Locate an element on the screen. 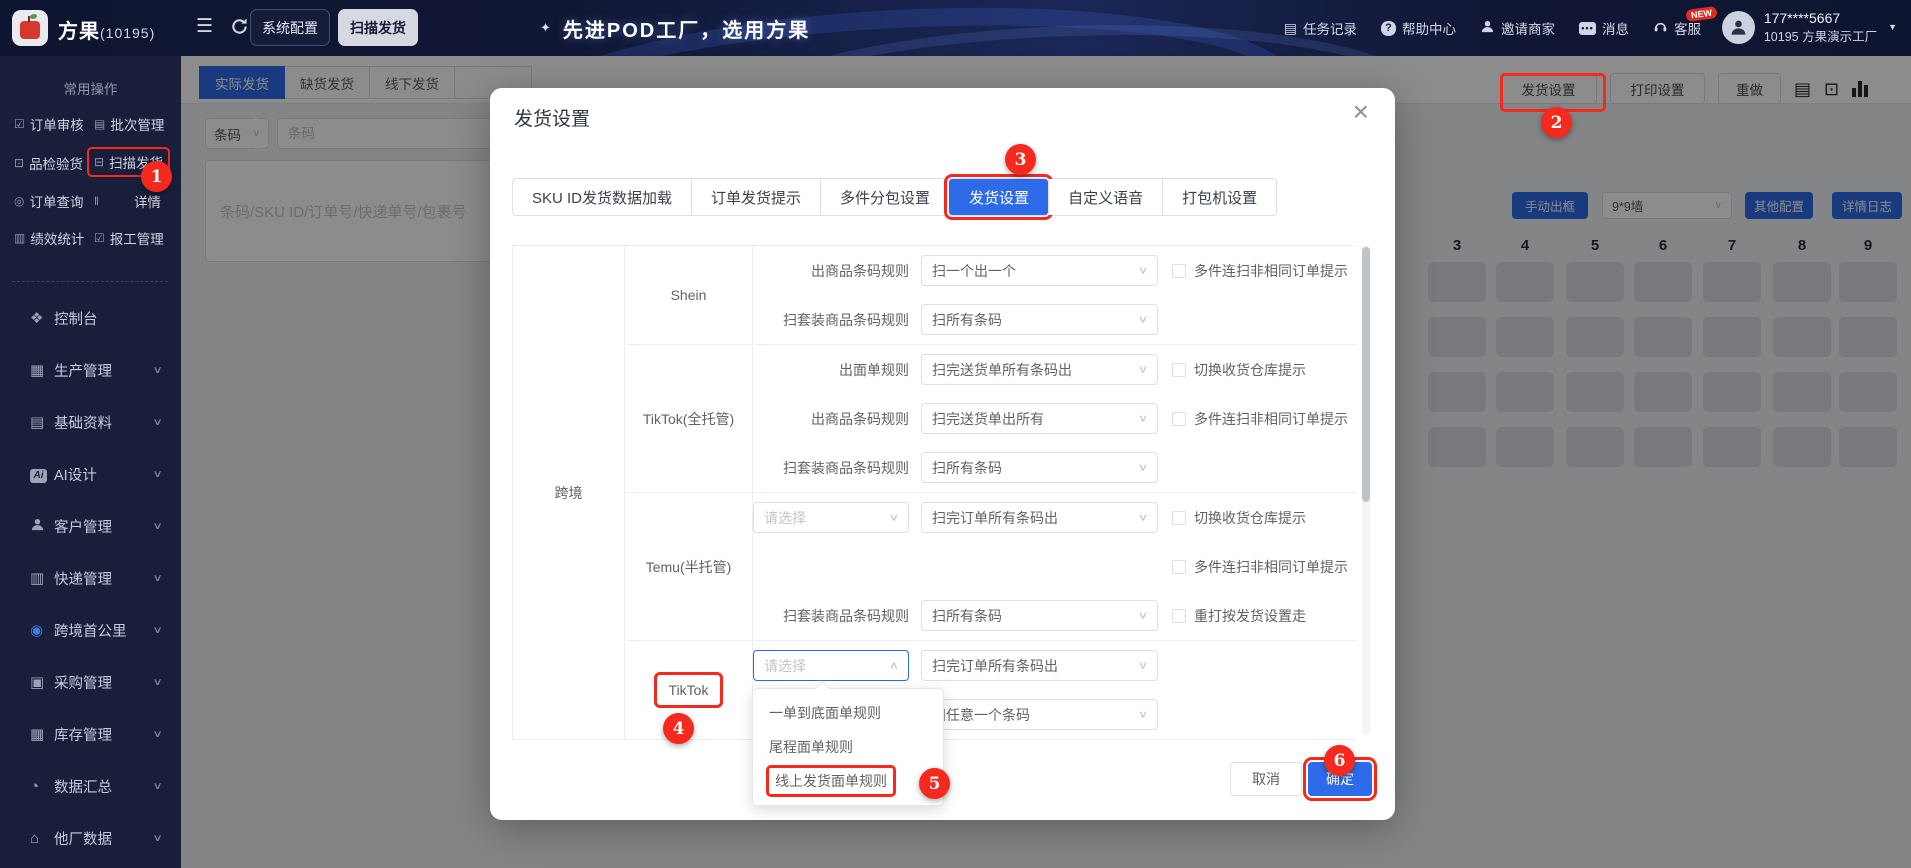  topbar-nav-item: ? 帮助中心 is located at coordinates (1418, 28).